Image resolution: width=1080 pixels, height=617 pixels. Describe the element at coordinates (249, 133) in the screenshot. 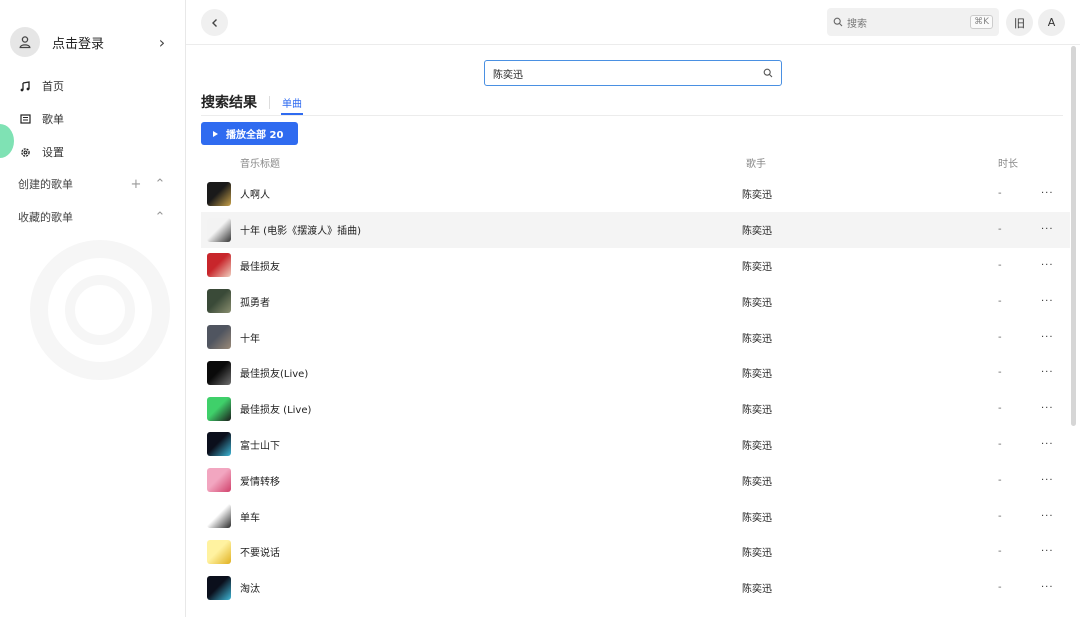

I see `play-all-button: 播放全部 20` at that location.